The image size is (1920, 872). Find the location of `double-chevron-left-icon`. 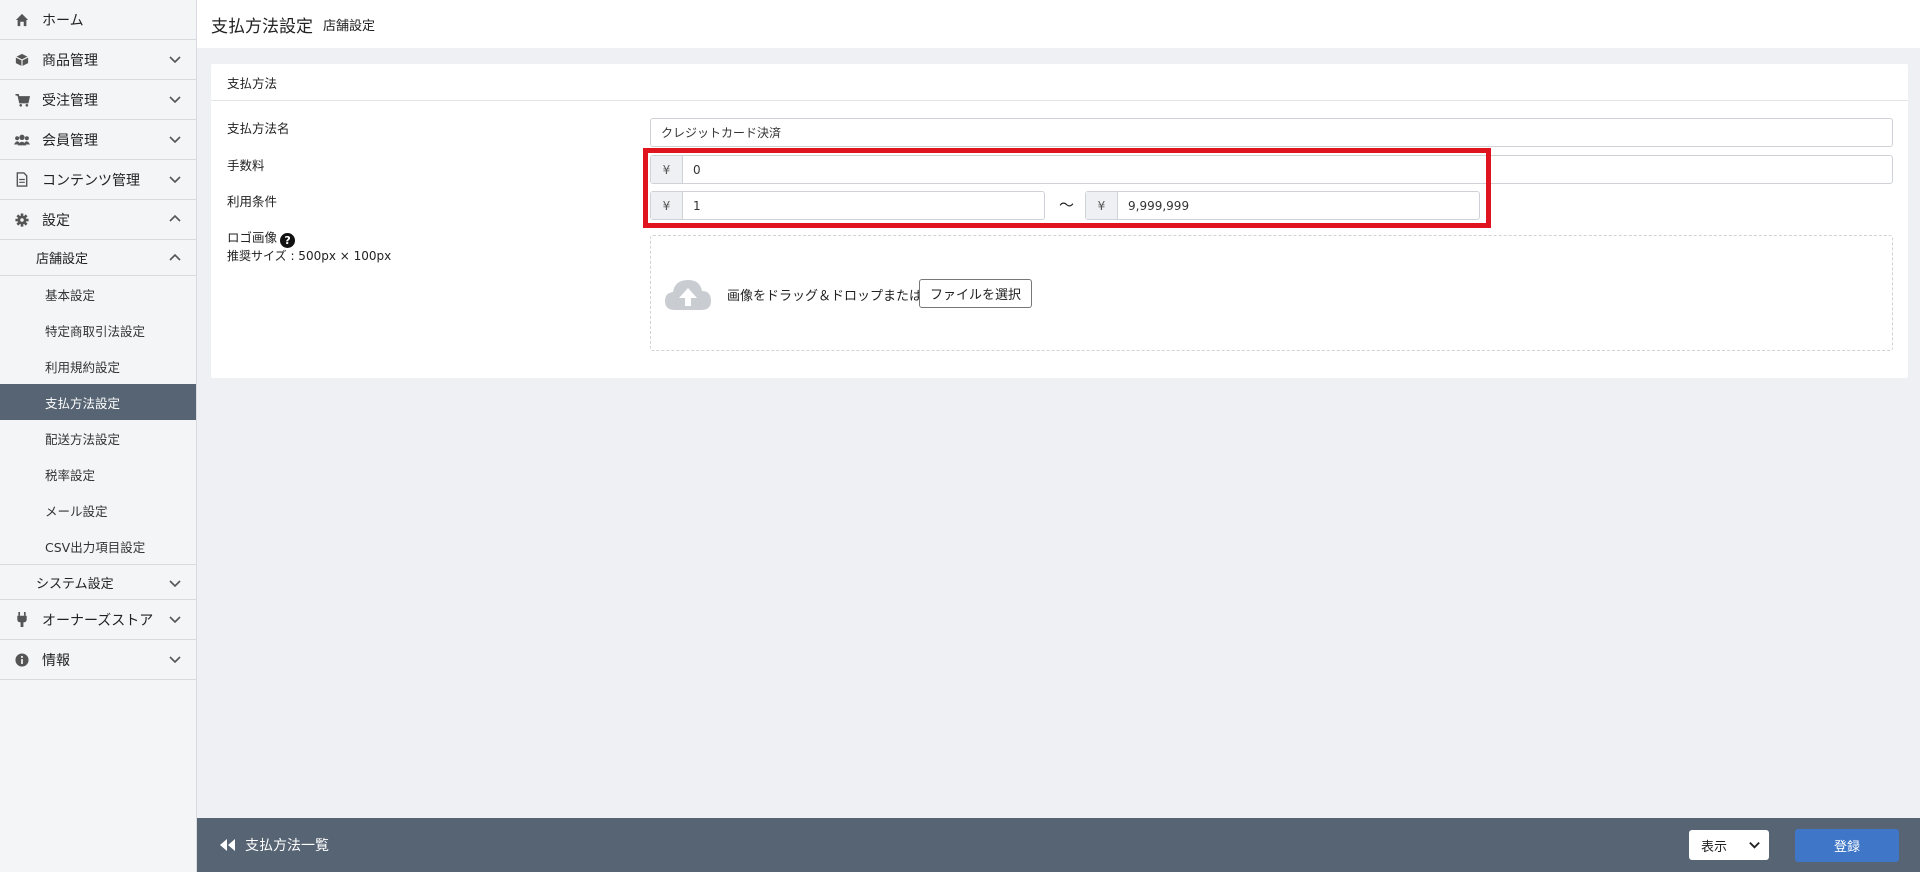

double-chevron-left-icon is located at coordinates (227, 845).